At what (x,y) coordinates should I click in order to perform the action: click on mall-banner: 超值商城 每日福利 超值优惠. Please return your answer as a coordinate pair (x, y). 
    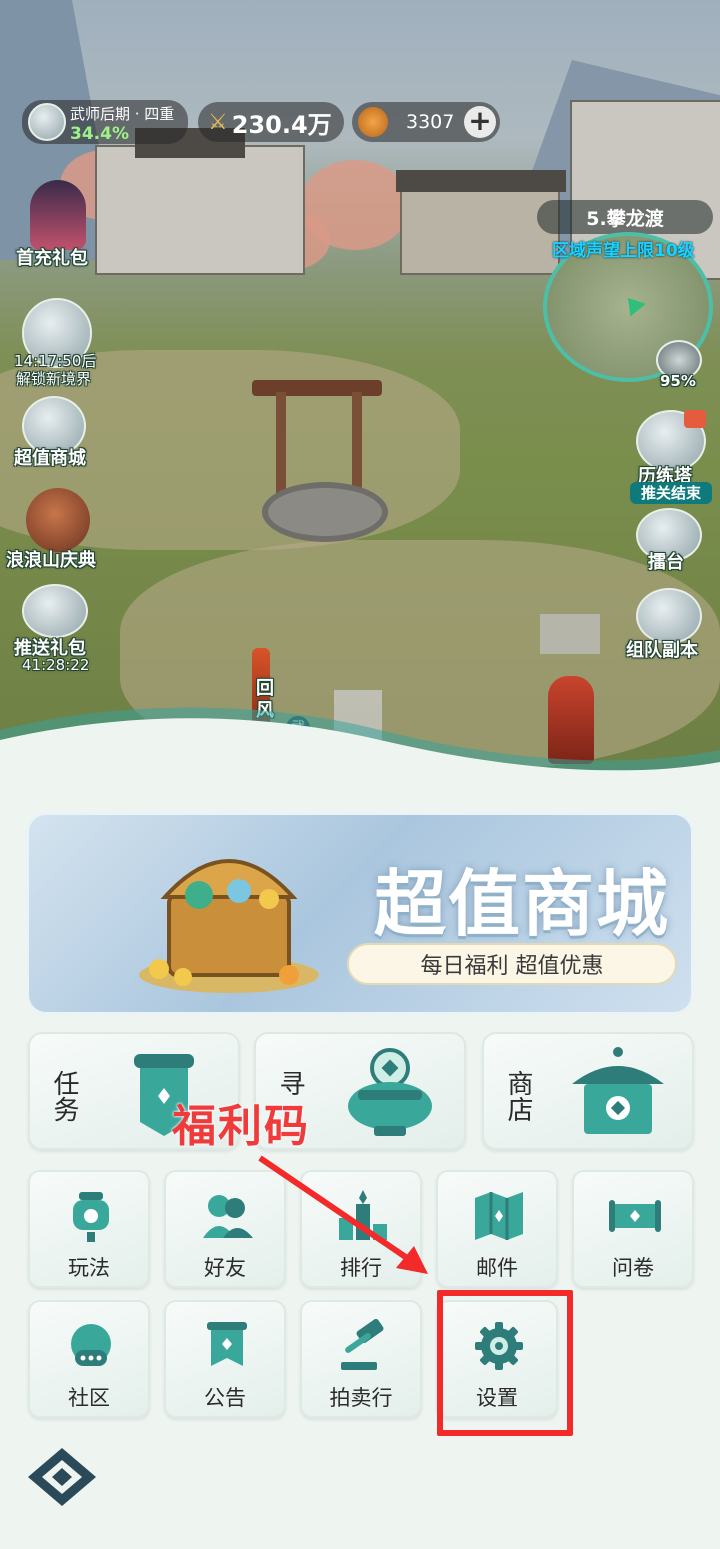
    Looking at the image, I should click on (360, 913).